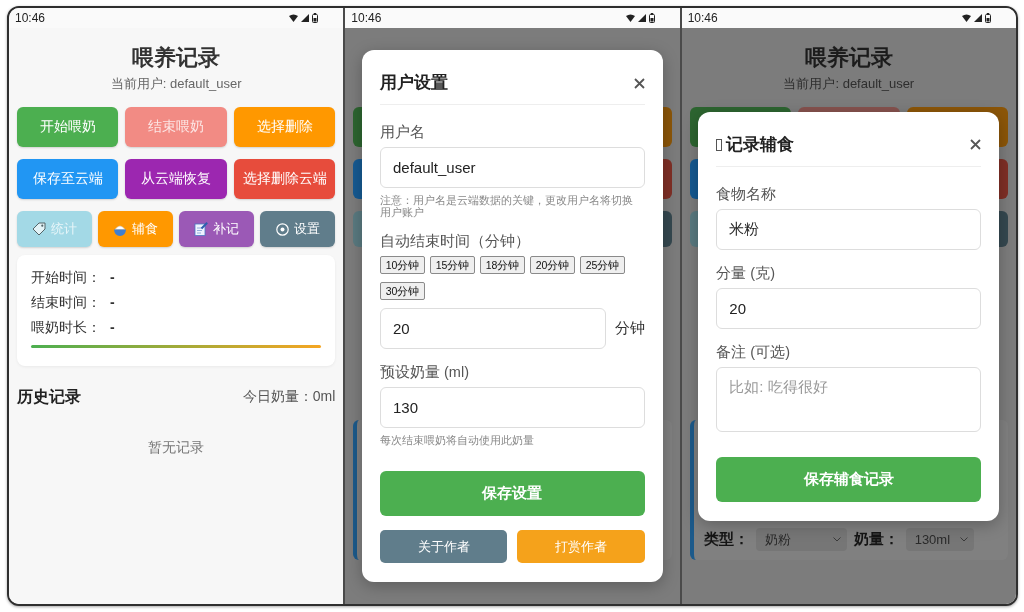 This screenshot has height=612, width=1024. What do you see at coordinates (289, 397) in the screenshot?
I see `today-total: 今日奶量：0ml` at bounding box center [289, 397].